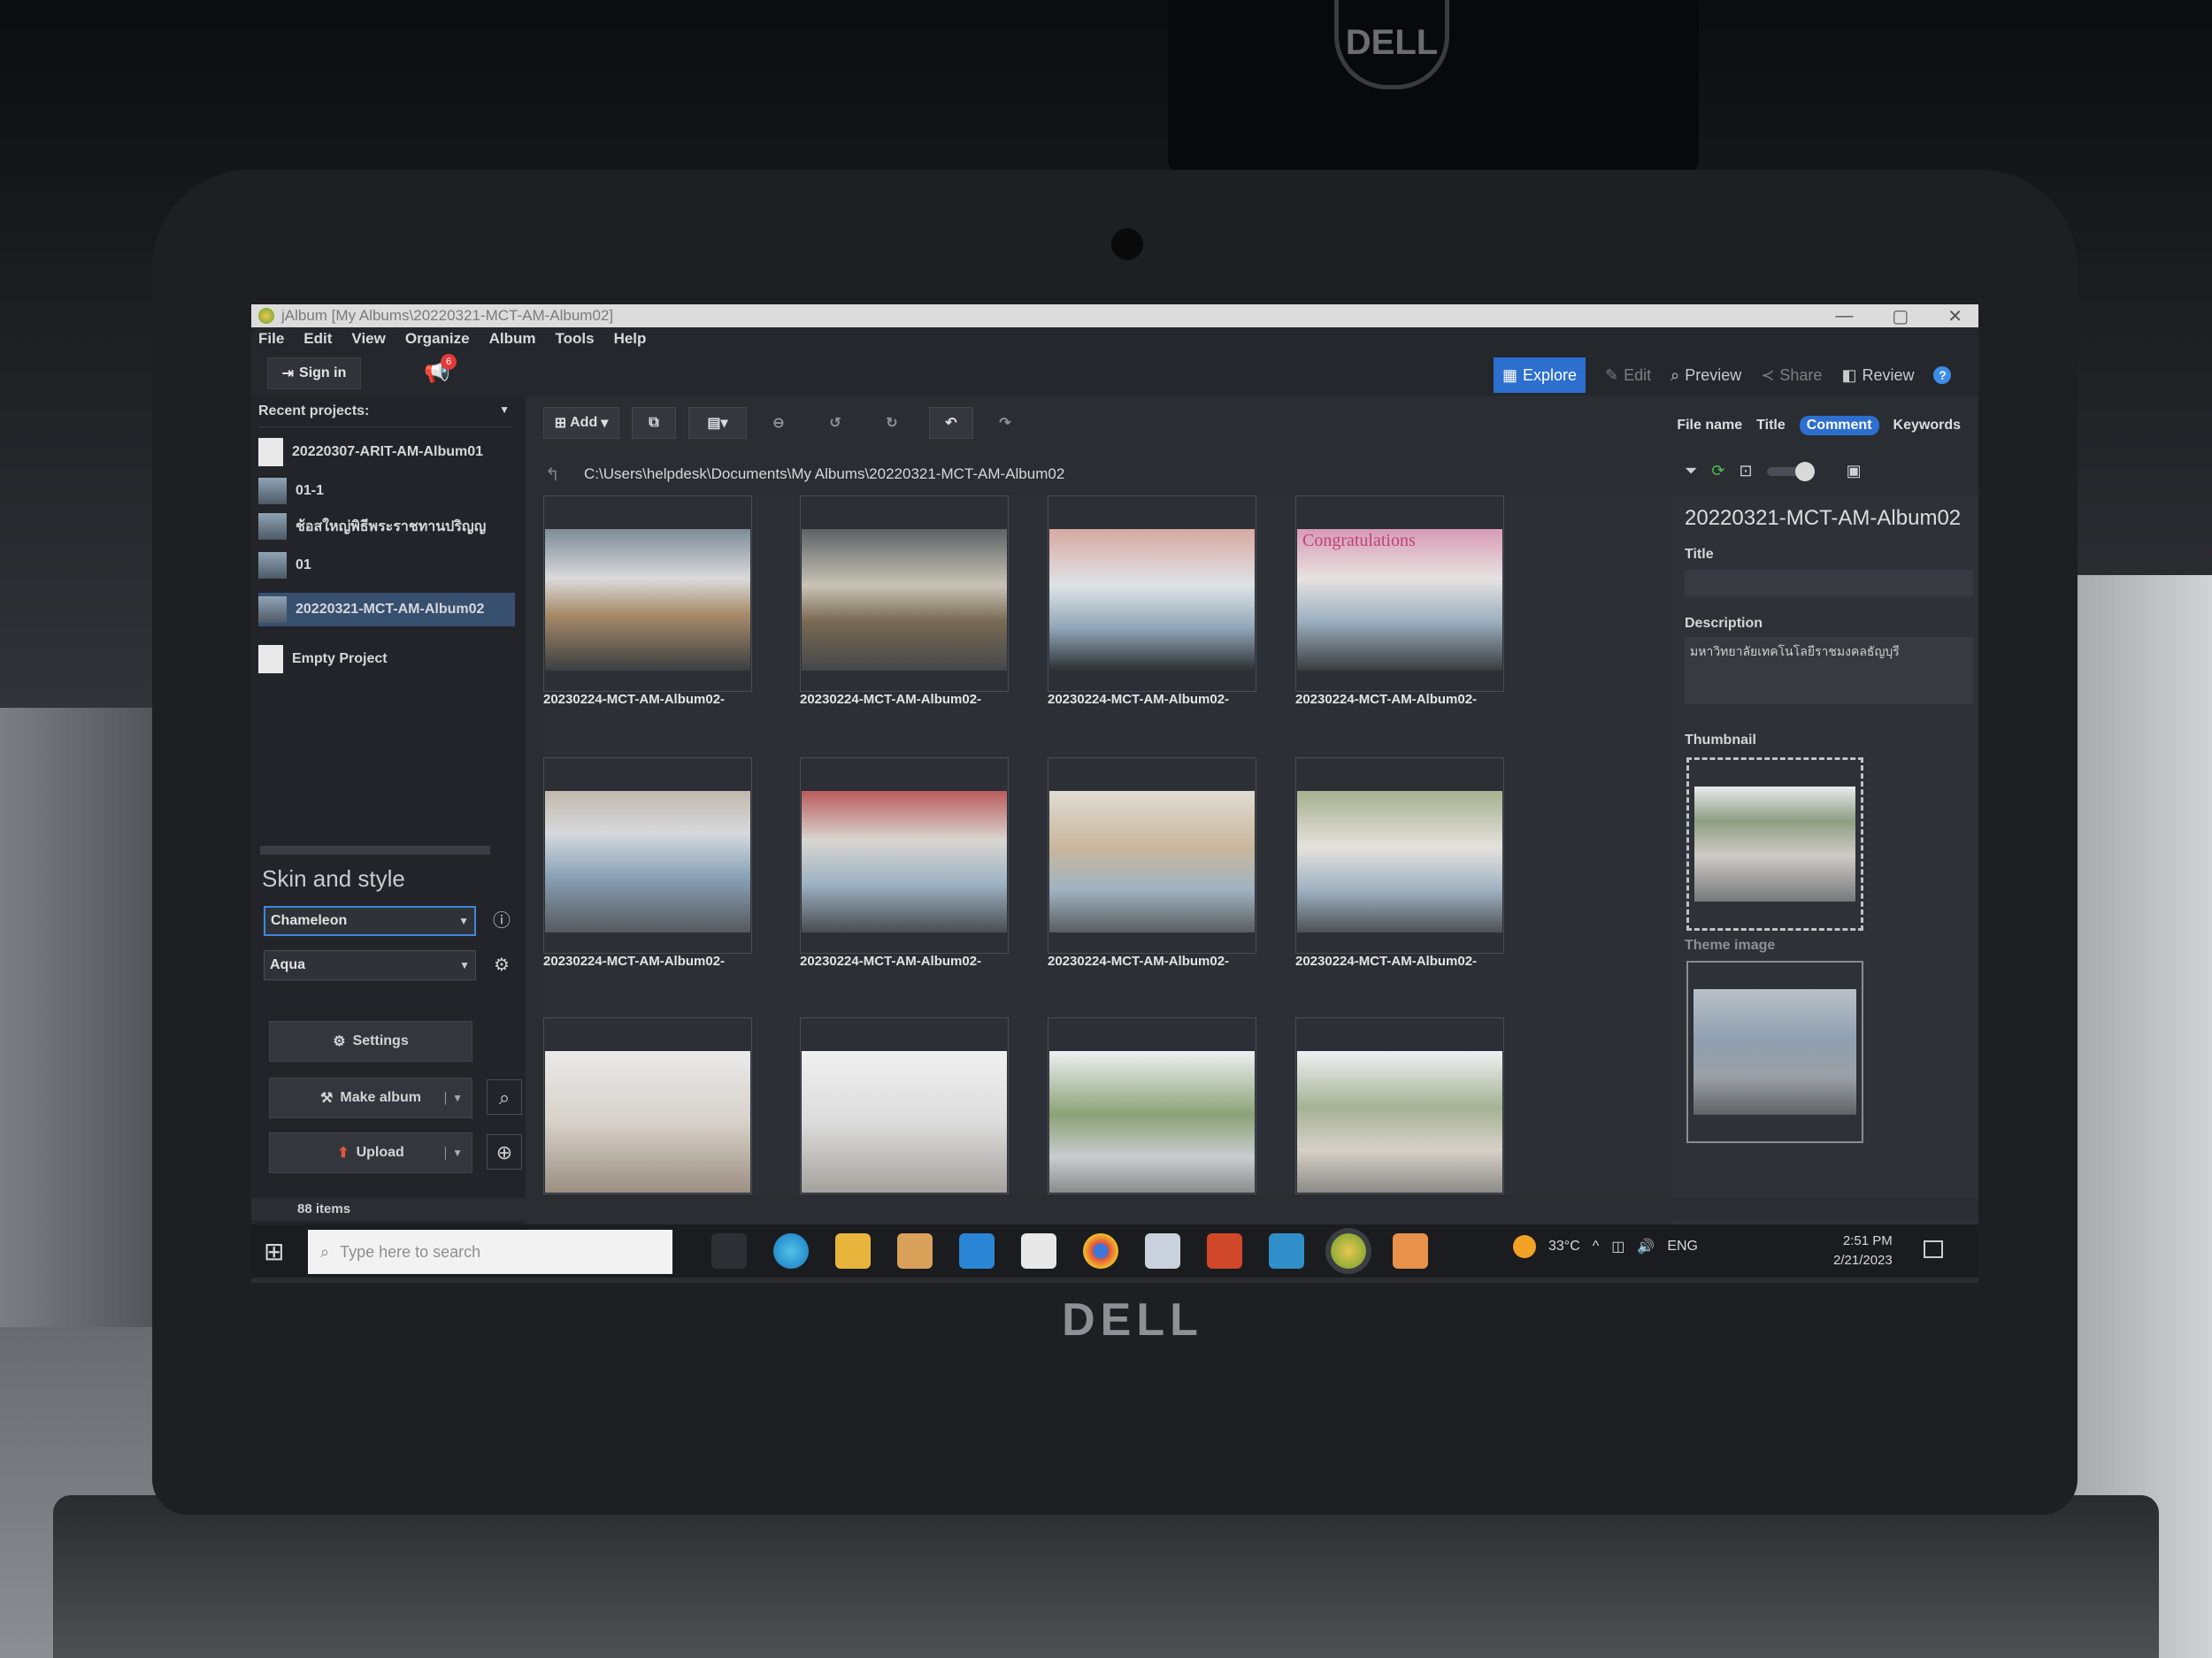 The height and width of the screenshot is (1658, 2212). Describe the element at coordinates (1878, 376) in the screenshot. I see `tab-review: ◧ Review` at that location.